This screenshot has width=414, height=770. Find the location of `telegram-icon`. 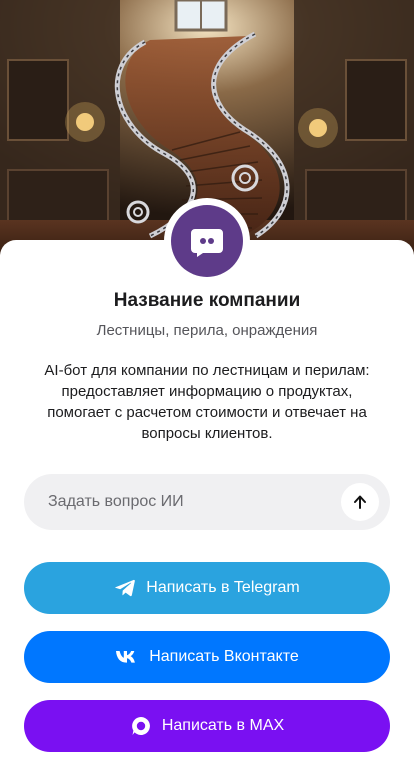

telegram-icon is located at coordinates (125, 588).